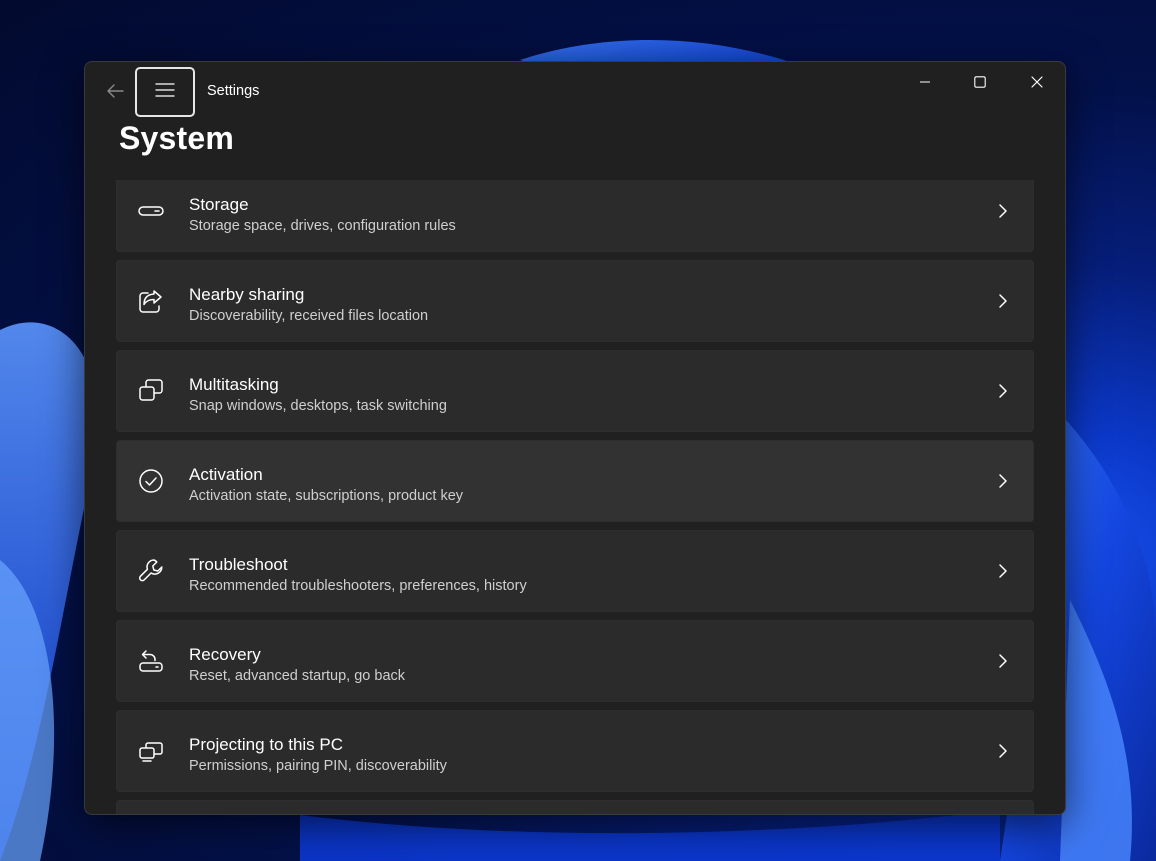 The image size is (1156, 861). What do you see at coordinates (151, 661) in the screenshot?
I see `recovery-icon` at bounding box center [151, 661].